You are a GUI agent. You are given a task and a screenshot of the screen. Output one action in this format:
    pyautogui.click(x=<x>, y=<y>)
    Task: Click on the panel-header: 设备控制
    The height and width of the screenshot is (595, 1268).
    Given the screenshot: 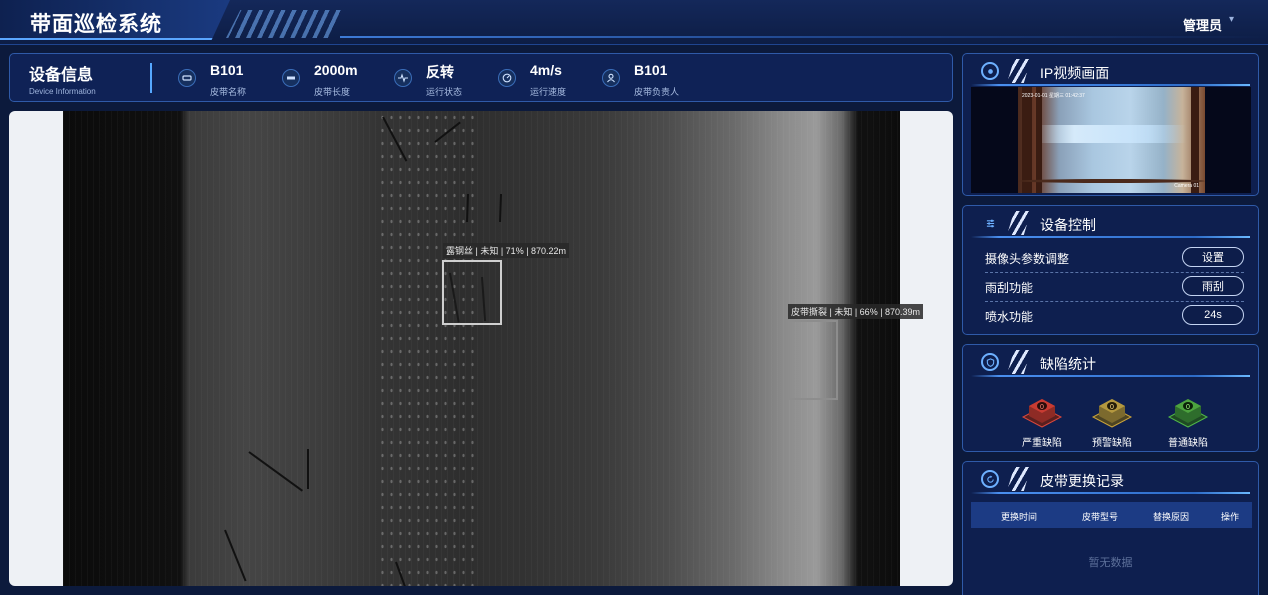 What is the action you would take?
    pyautogui.click(x=1110, y=222)
    